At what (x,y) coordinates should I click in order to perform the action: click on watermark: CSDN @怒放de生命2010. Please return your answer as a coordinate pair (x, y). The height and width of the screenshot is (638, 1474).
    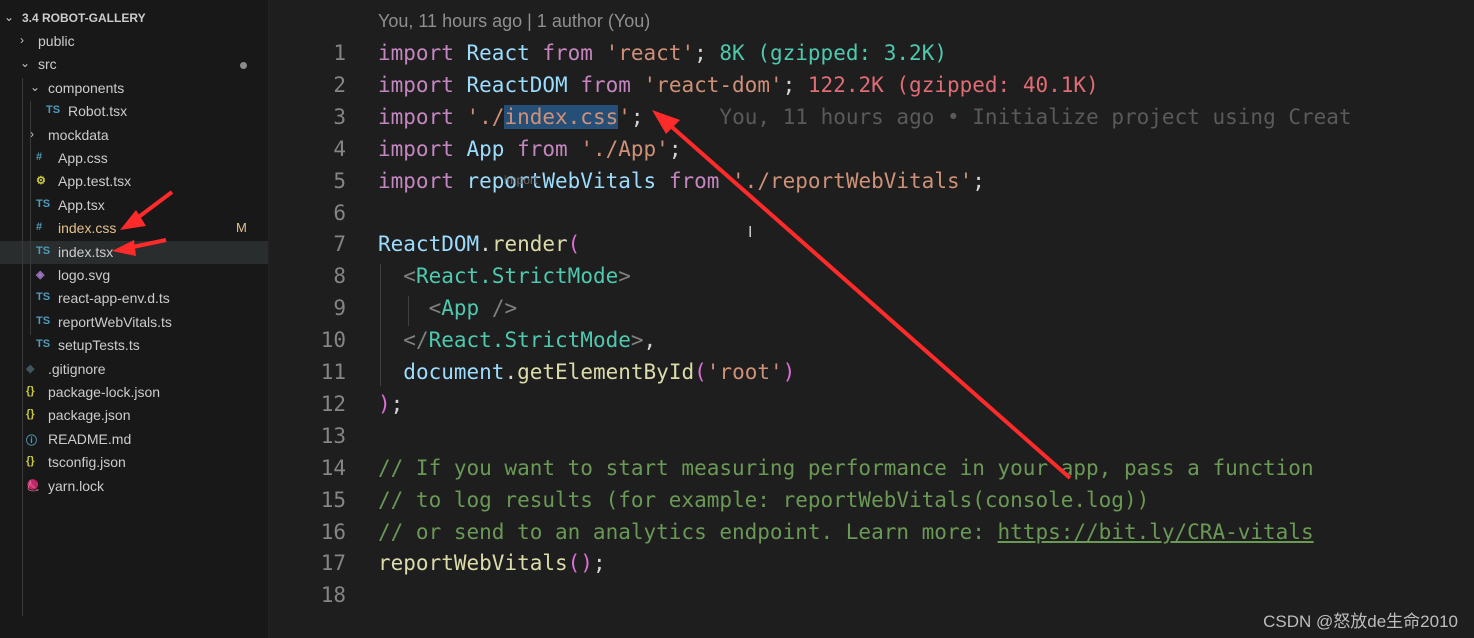
    Looking at the image, I should click on (1360, 621).